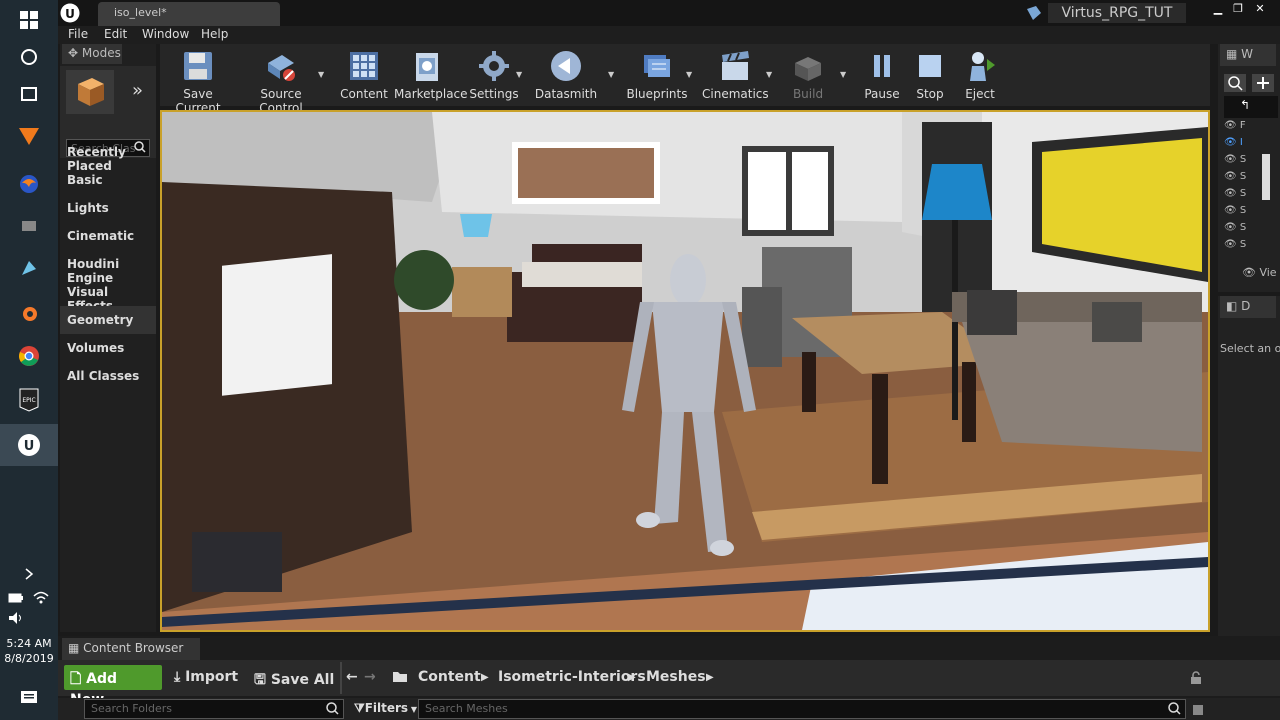 The image size is (1280, 720). I want to click on save-search-icon, so click(1198, 710).